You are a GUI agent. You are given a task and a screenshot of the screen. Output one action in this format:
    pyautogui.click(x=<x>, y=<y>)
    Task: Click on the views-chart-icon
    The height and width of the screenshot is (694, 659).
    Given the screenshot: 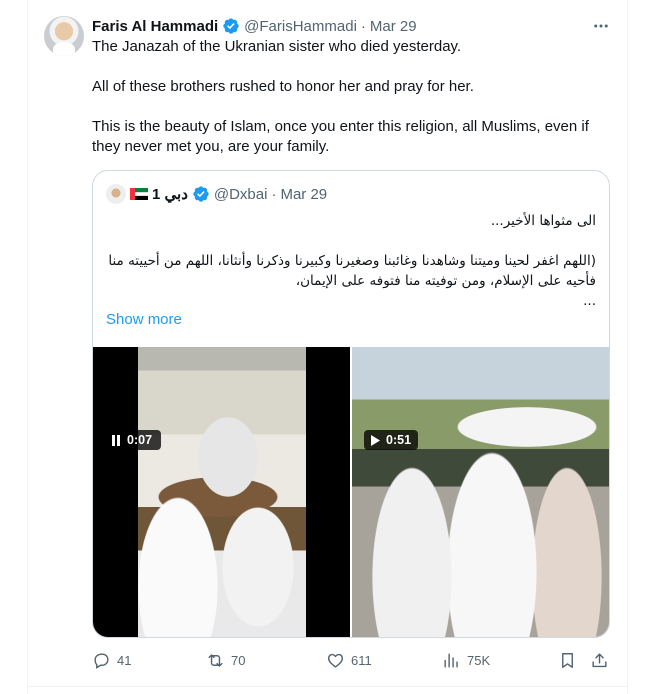 What is the action you would take?
    pyautogui.click(x=451, y=660)
    